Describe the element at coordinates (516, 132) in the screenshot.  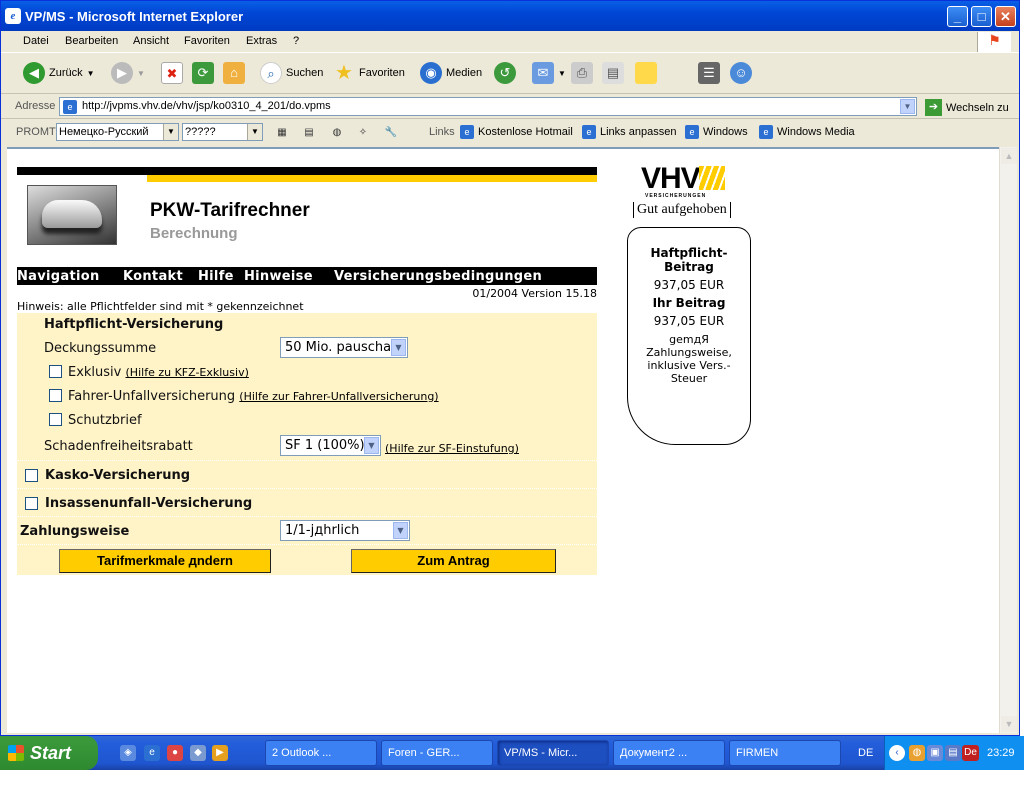
I see `link-hotmail: e Kostenlose Hotmail` at that location.